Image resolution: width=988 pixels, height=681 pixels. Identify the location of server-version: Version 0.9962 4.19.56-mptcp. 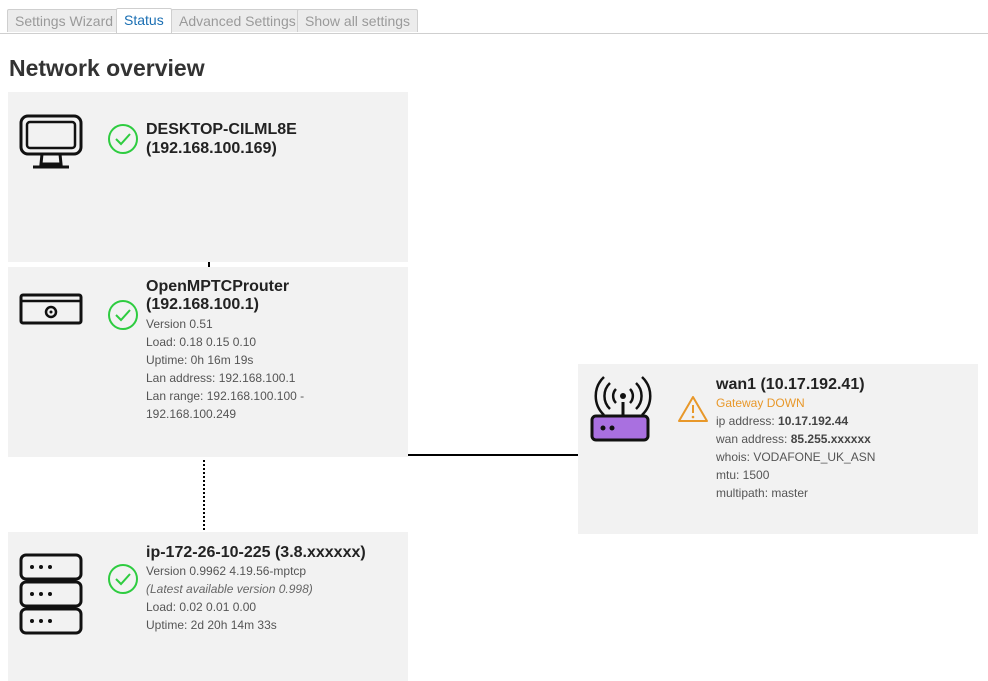
(226, 571).